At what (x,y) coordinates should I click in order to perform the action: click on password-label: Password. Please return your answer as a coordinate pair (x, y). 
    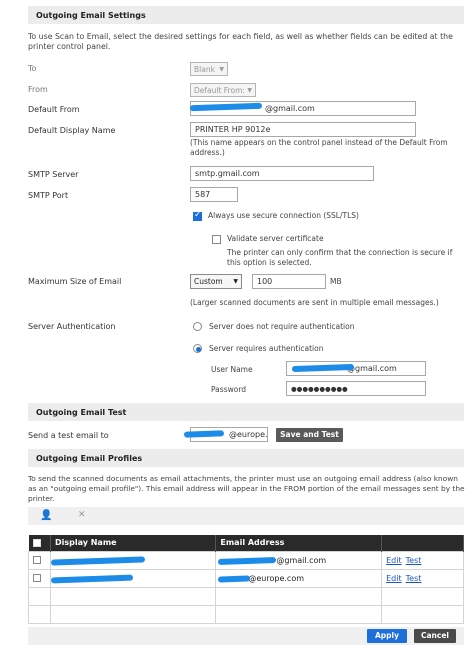
    Looking at the image, I should click on (229, 389).